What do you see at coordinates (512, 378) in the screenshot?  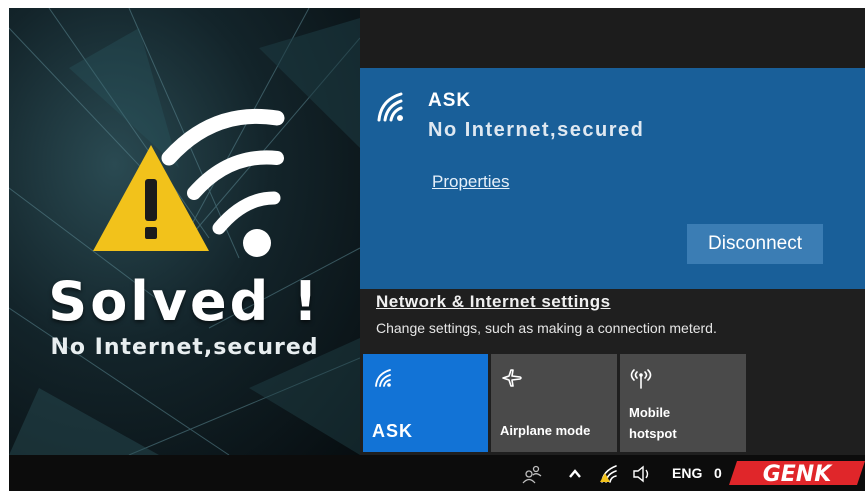 I see `airplane-icon` at bounding box center [512, 378].